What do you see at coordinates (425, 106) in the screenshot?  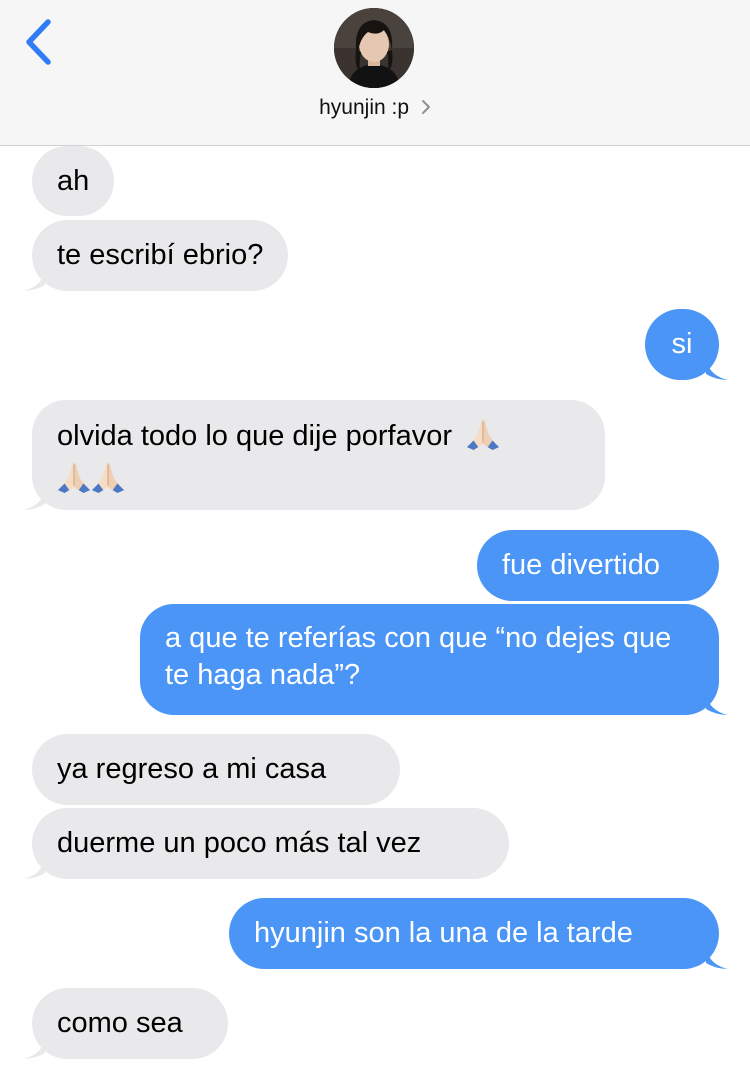 I see `chevron-right-icon` at bounding box center [425, 106].